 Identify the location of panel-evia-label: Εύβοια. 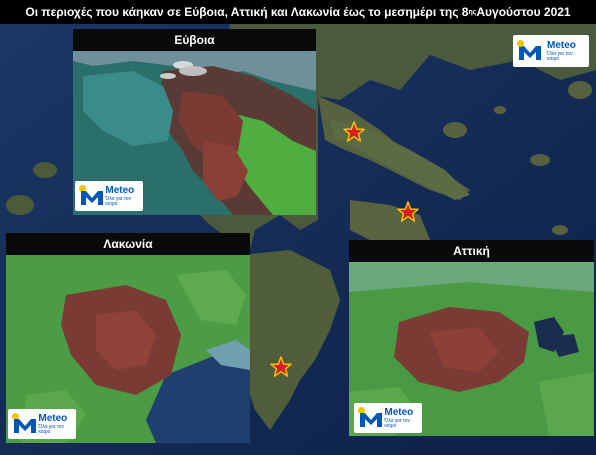
(194, 40).